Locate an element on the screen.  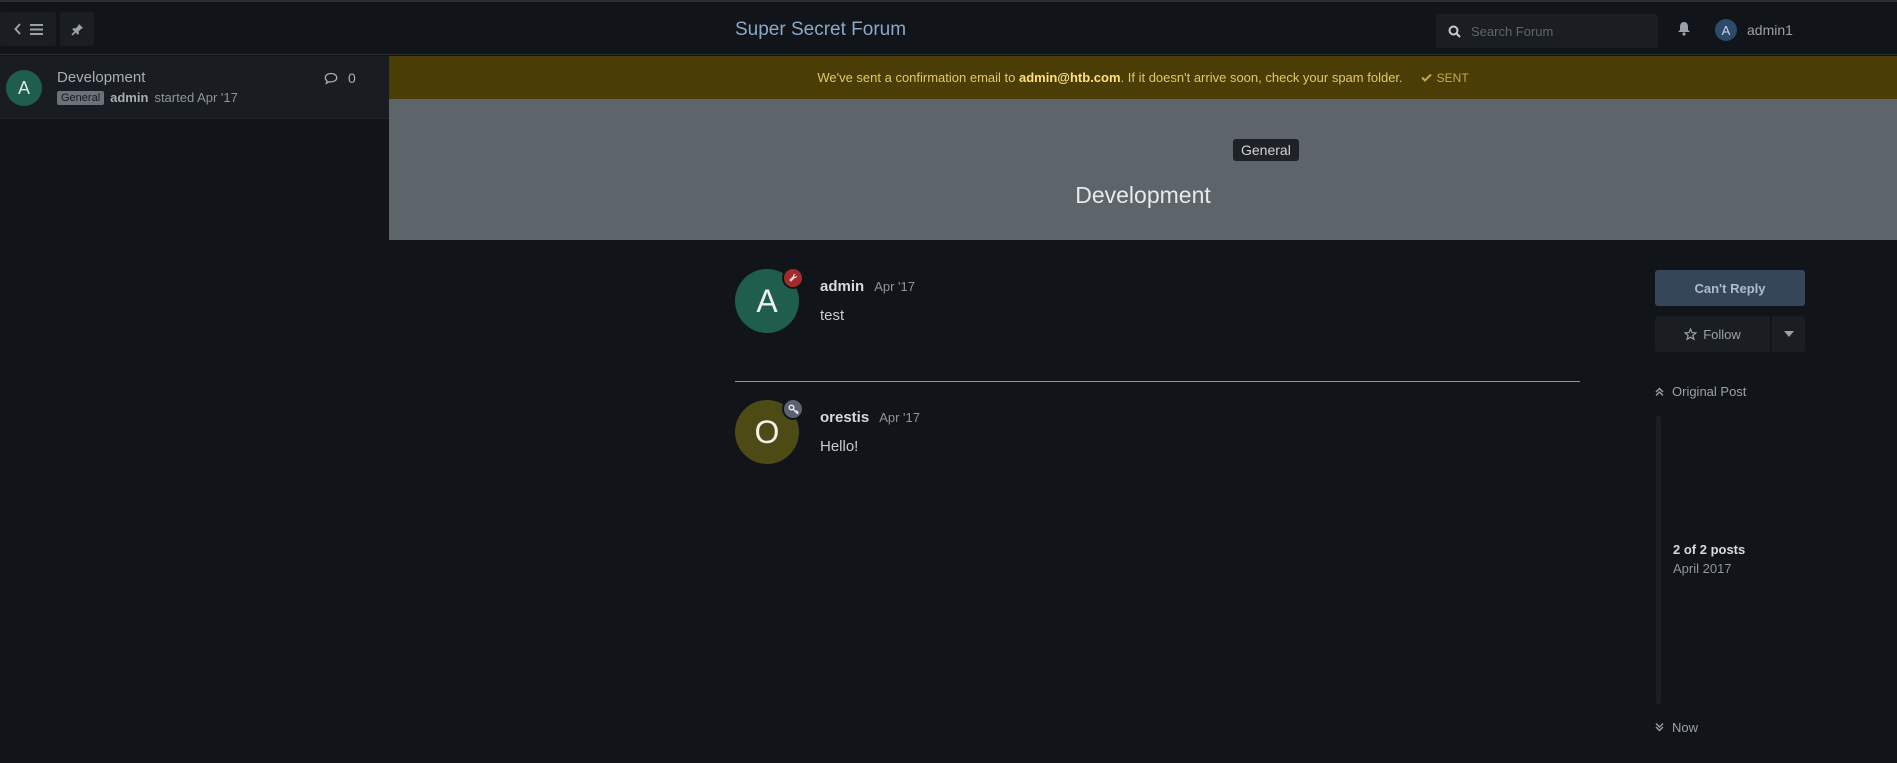
reply-count-value: 0 is located at coordinates (352, 78).